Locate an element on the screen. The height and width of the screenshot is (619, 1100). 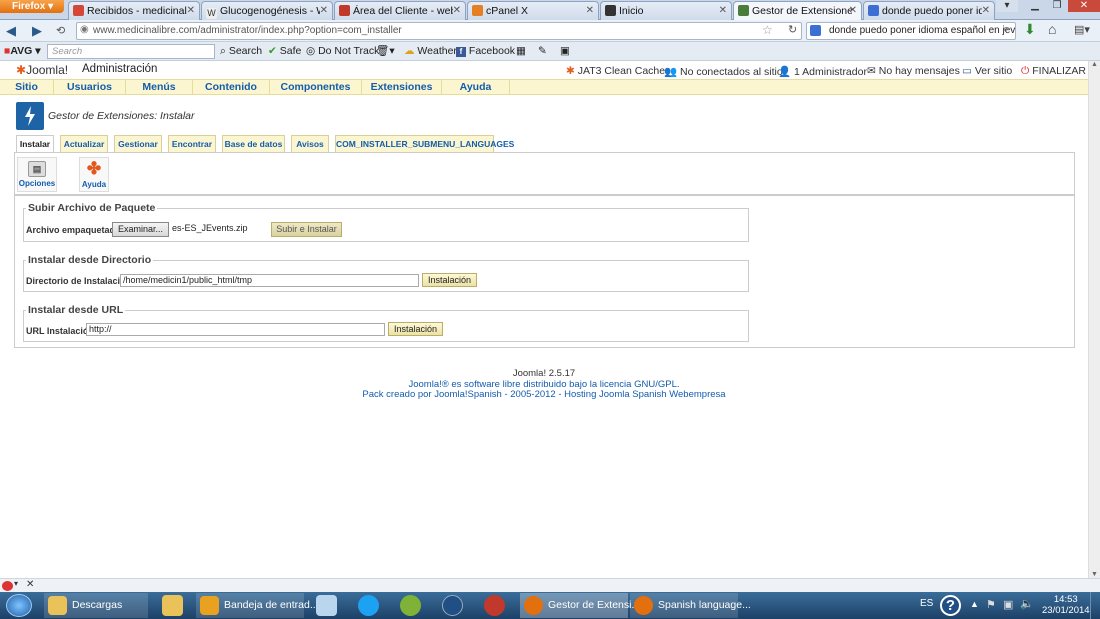
addon-badge-icon is located at coordinates (7, 586).